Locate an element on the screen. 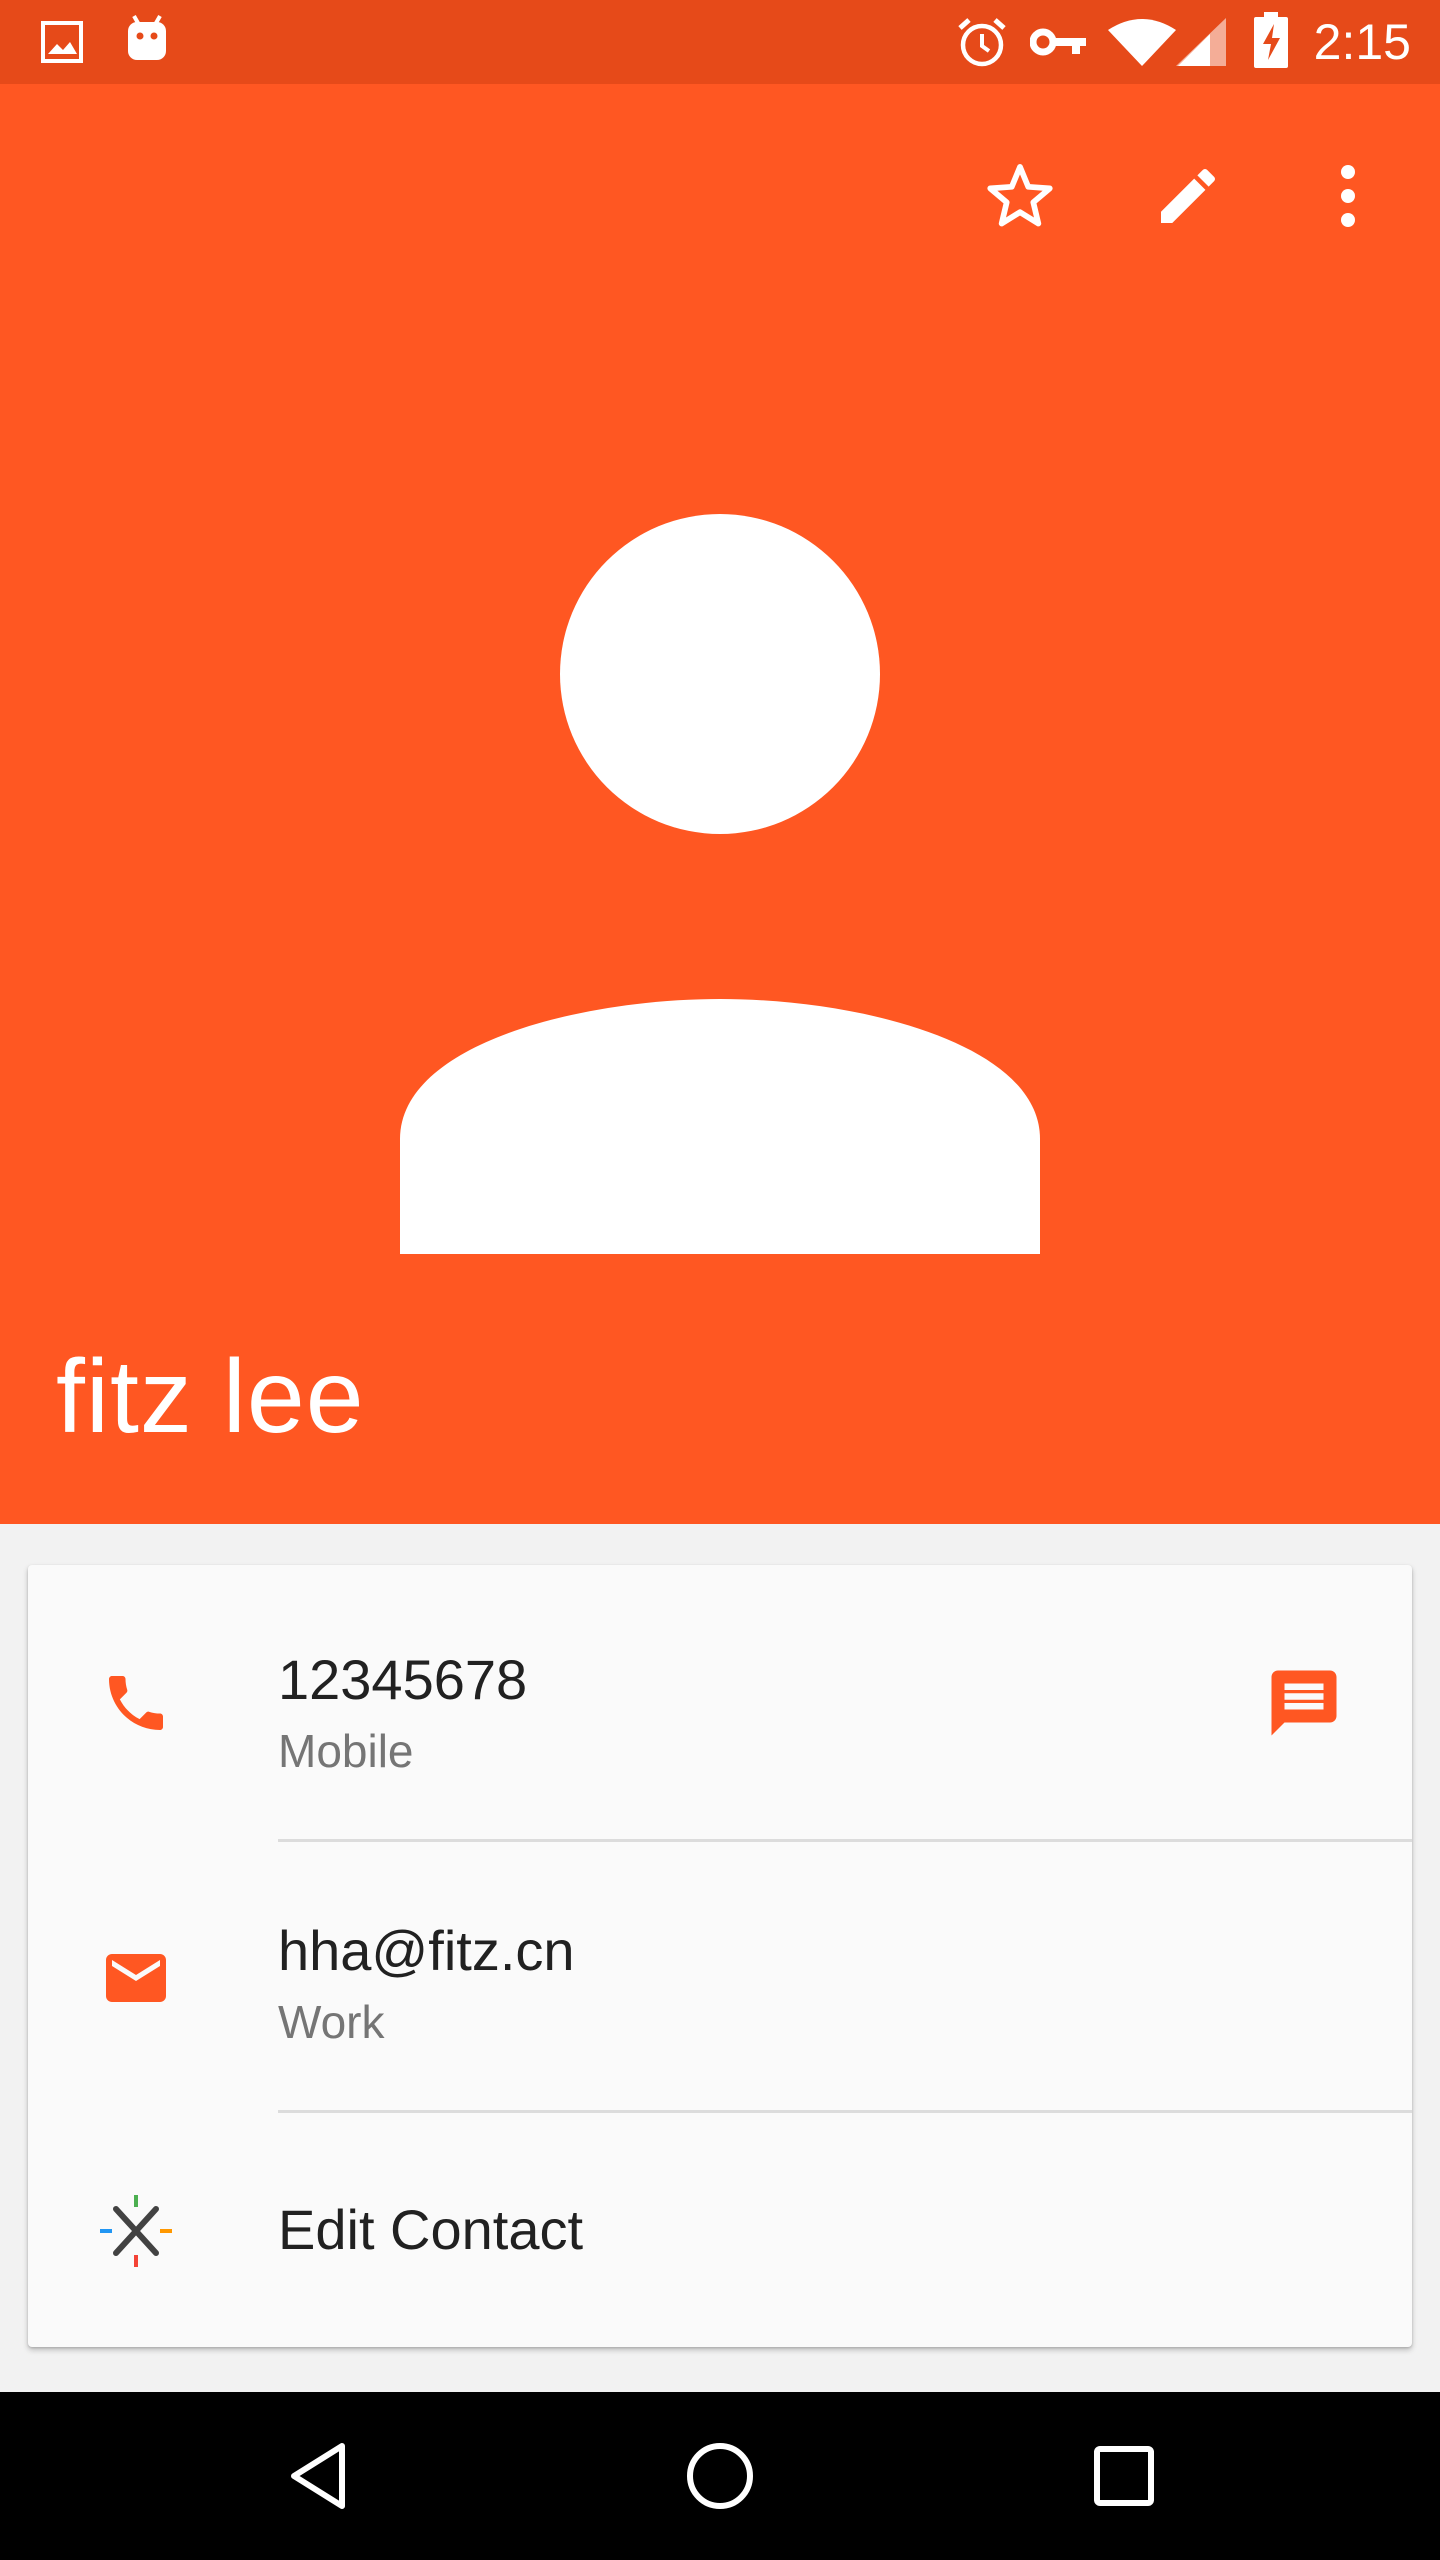 This screenshot has height=2560, width=1440. more-options-button is located at coordinates (1348, 196).